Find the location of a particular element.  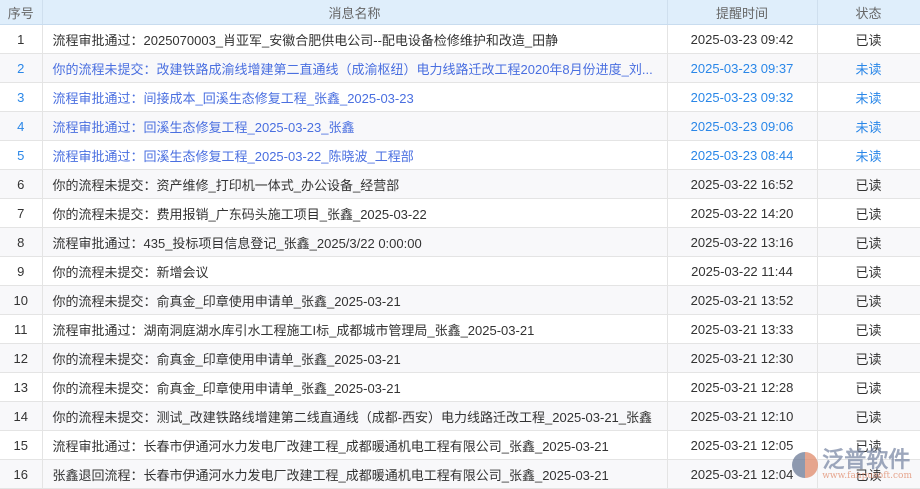

message-name-link: 你的流程未提交：资产维修_打印机一体式_办公设备_经营部 is located at coordinates (355, 184).